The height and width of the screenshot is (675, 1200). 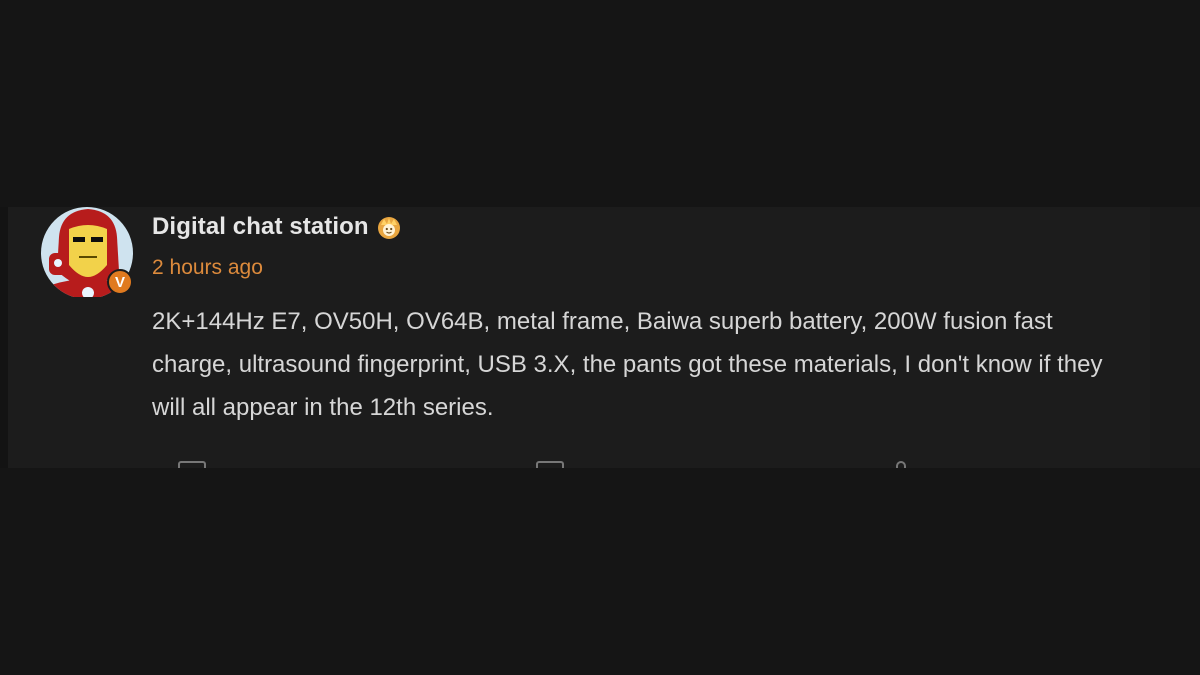 I want to click on author-avatar: V, so click(x=88, y=252).